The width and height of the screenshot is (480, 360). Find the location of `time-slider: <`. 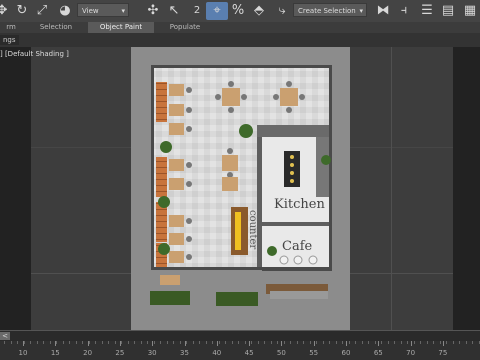

time-slider: < is located at coordinates (240, 335).